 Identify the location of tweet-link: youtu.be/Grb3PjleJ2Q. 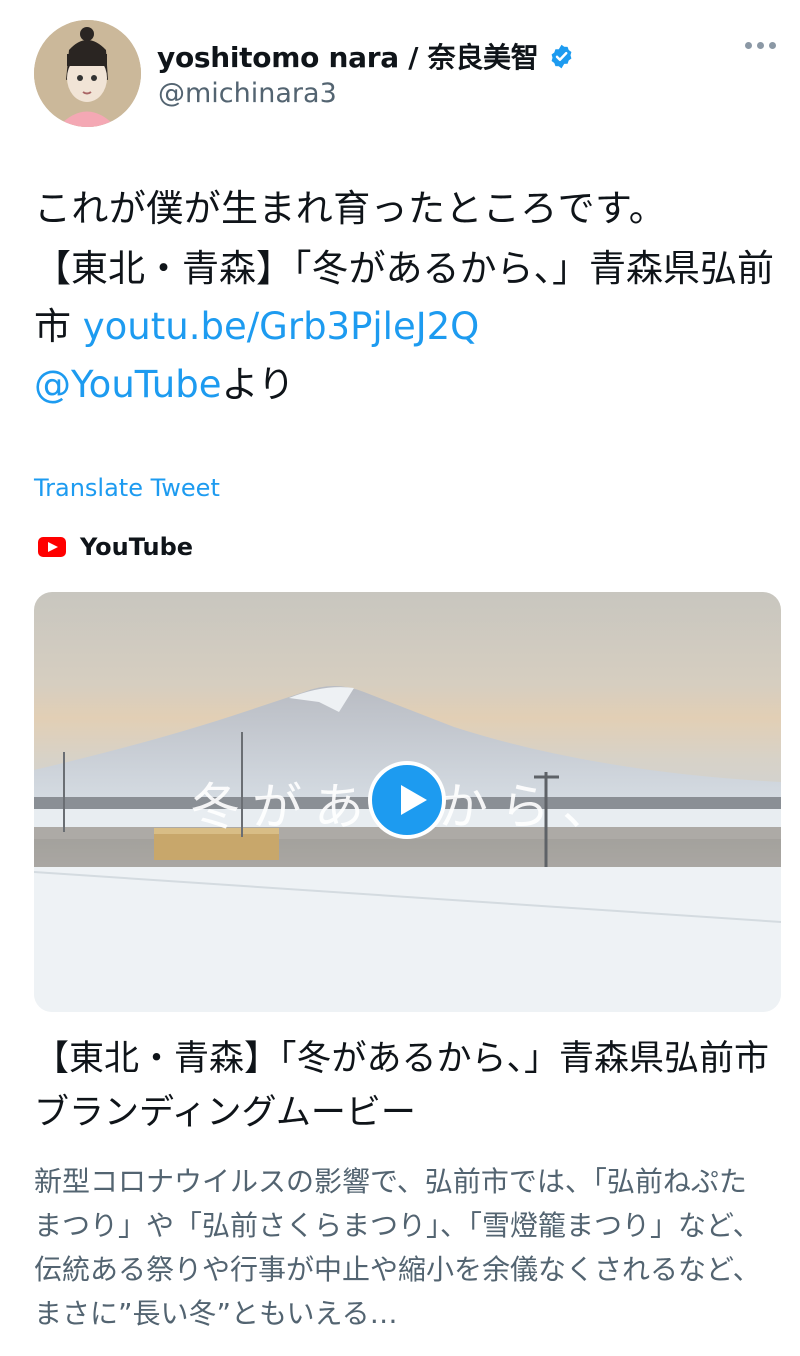
(281, 326).